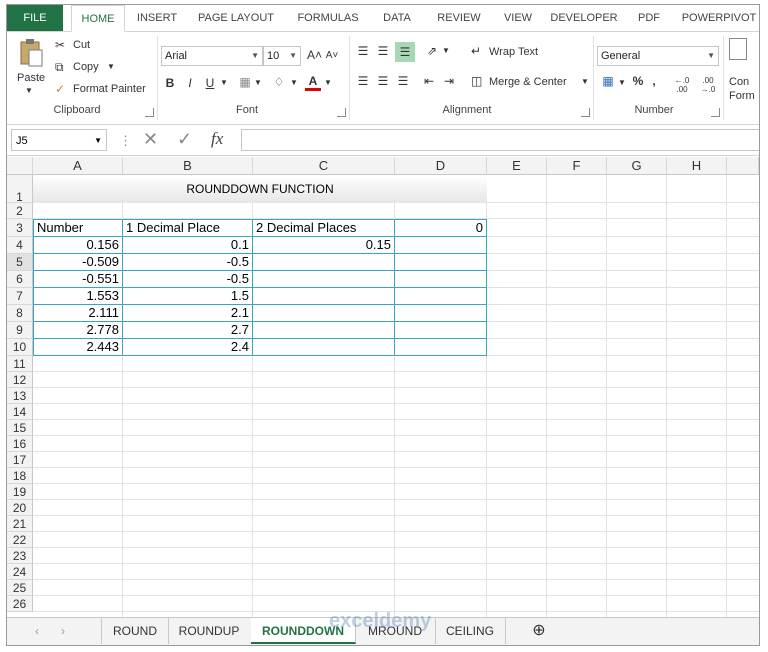 The width and height of the screenshot is (768, 652). What do you see at coordinates (20, 347) in the screenshot?
I see `row-header: 10` at bounding box center [20, 347].